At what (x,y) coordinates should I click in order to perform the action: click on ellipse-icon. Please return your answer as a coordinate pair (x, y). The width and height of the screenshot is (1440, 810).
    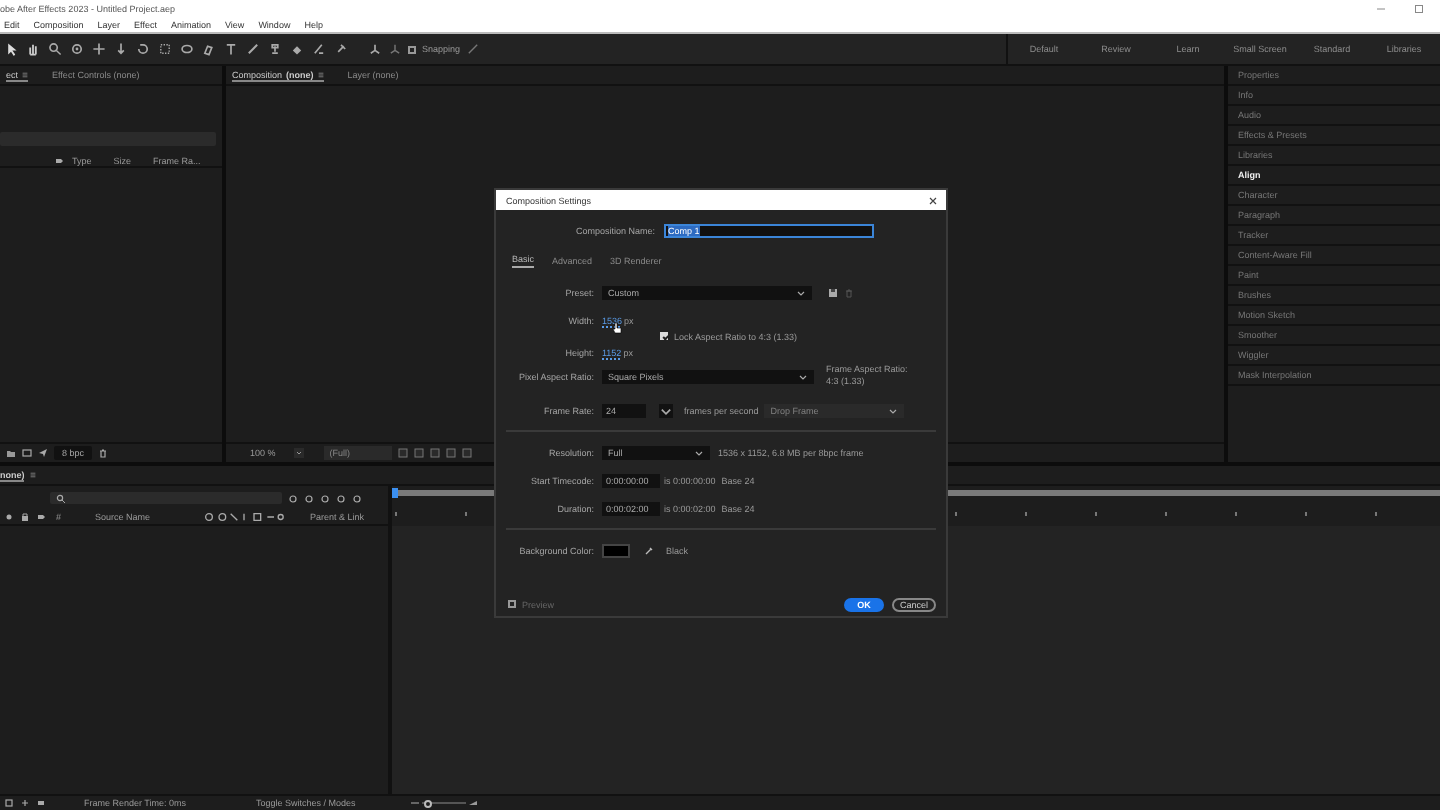
    Looking at the image, I should click on (187, 49).